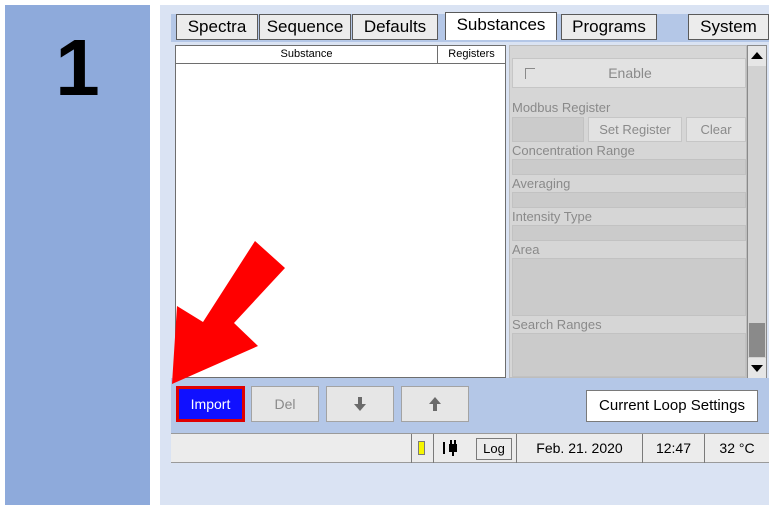 The image size is (769, 505). I want to click on arrow-down-icon, so click(360, 404).